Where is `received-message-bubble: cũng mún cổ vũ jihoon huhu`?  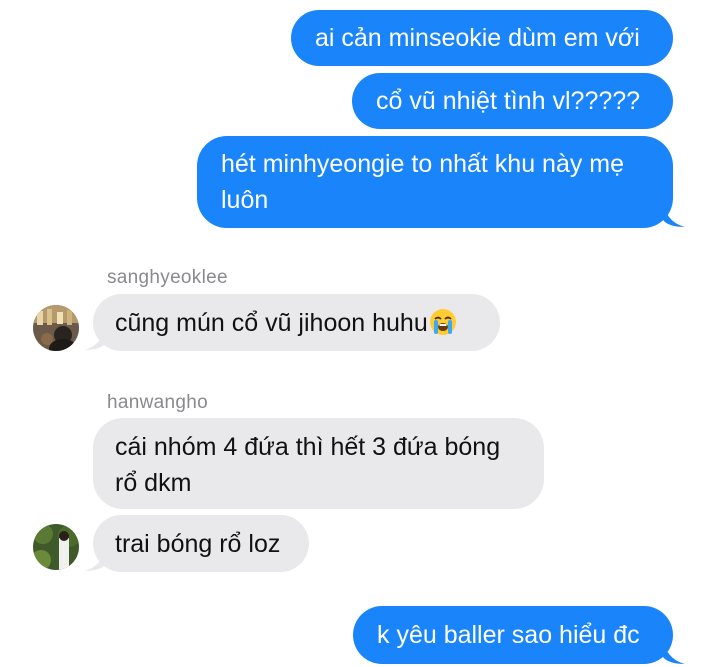
received-message-bubble: cũng mún cổ vũ jihoon huhu is located at coordinates (296, 322).